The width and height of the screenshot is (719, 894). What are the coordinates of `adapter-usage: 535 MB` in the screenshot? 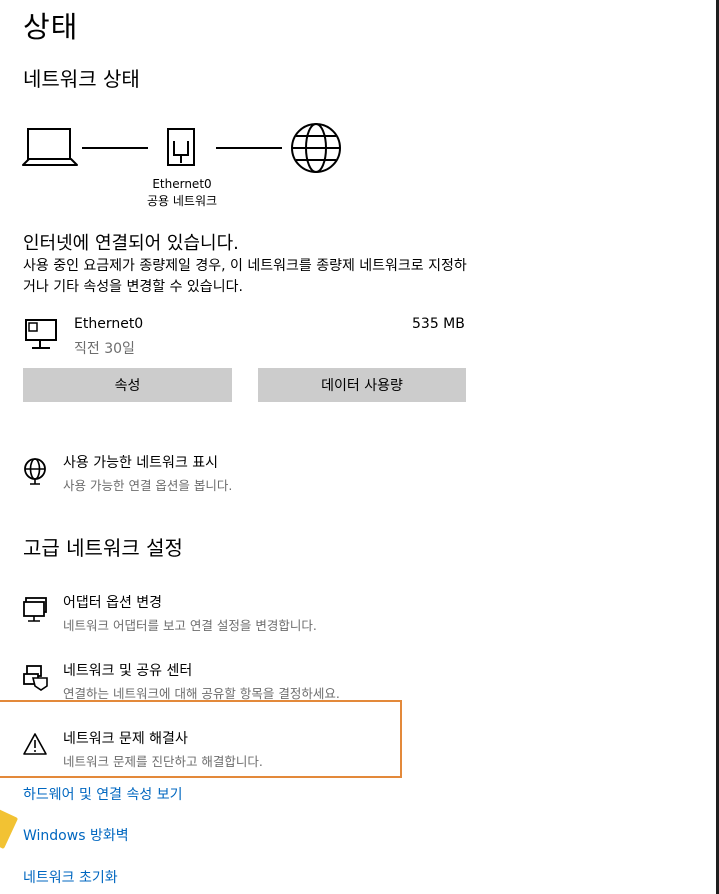 It's located at (438, 324).